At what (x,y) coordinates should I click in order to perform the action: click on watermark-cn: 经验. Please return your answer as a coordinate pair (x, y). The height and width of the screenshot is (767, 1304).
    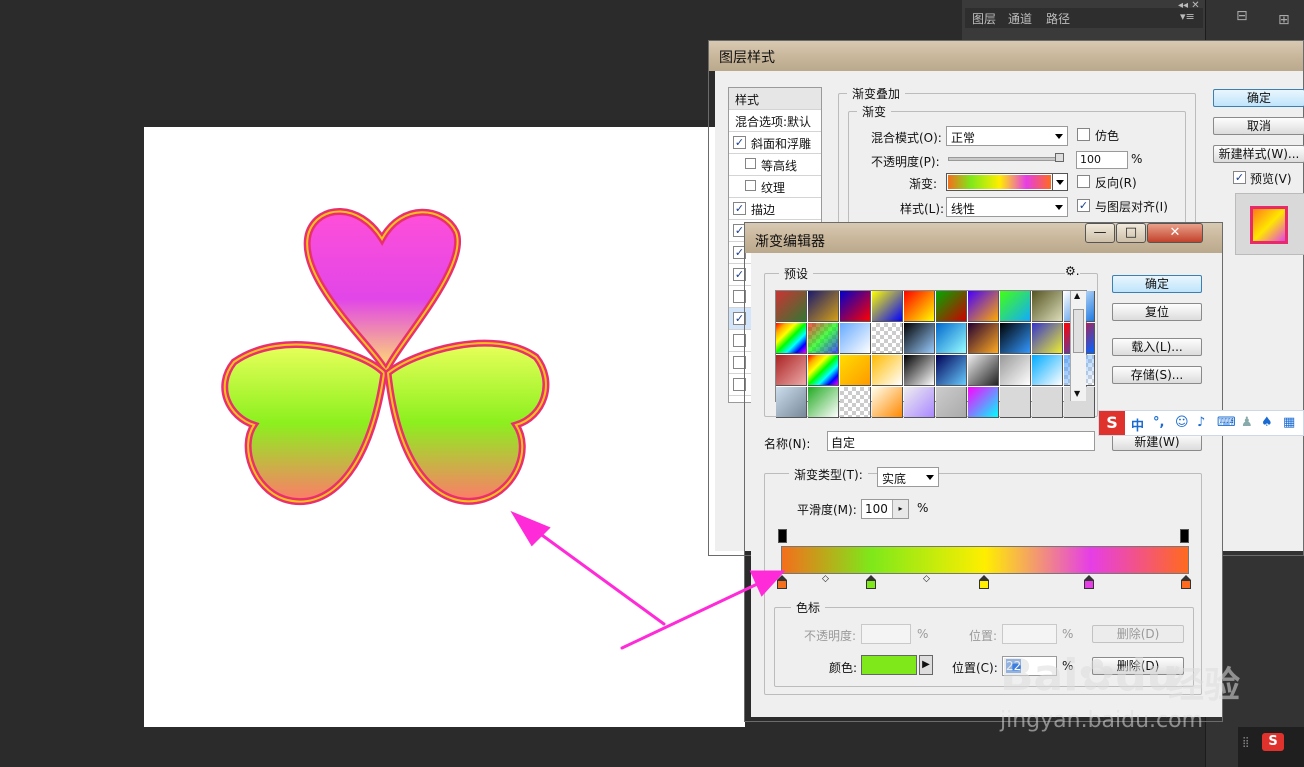
    Looking at the image, I should click on (1204, 685).